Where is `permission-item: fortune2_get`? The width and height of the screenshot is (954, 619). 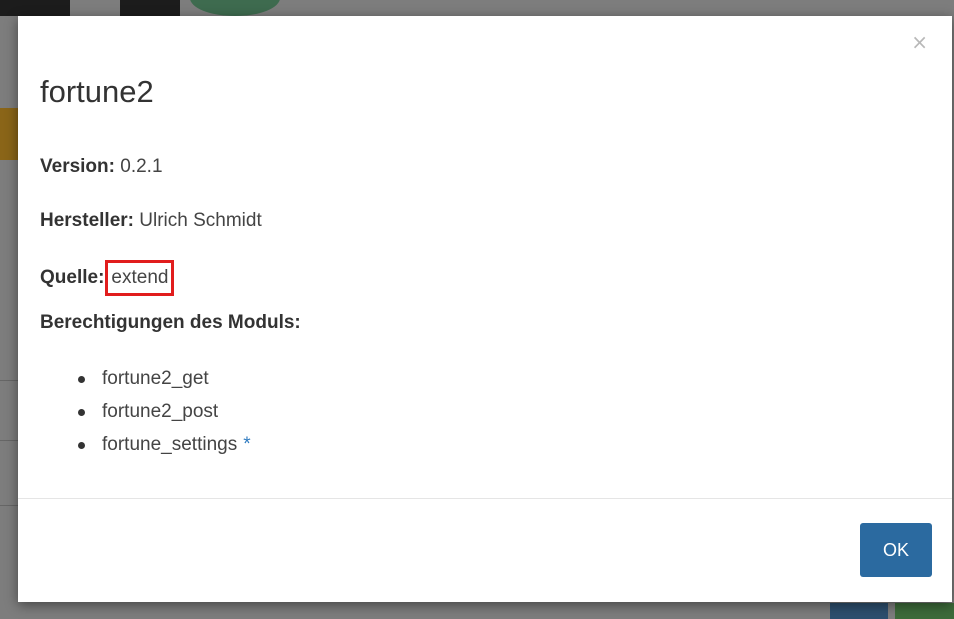
permission-item: fortune2_get is located at coordinates (164, 378).